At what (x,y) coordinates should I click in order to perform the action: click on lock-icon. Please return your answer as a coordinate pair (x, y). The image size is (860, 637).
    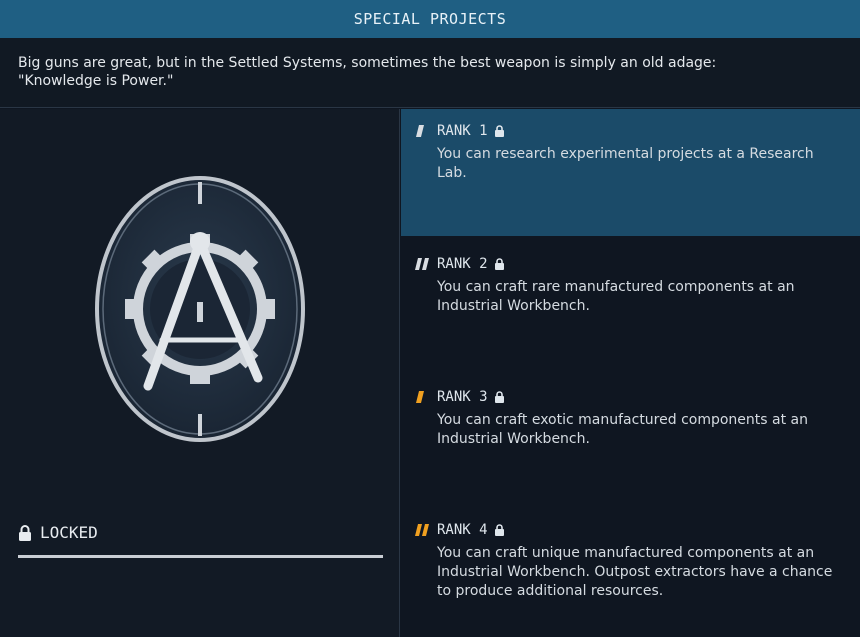
    Looking at the image, I should click on (25, 532).